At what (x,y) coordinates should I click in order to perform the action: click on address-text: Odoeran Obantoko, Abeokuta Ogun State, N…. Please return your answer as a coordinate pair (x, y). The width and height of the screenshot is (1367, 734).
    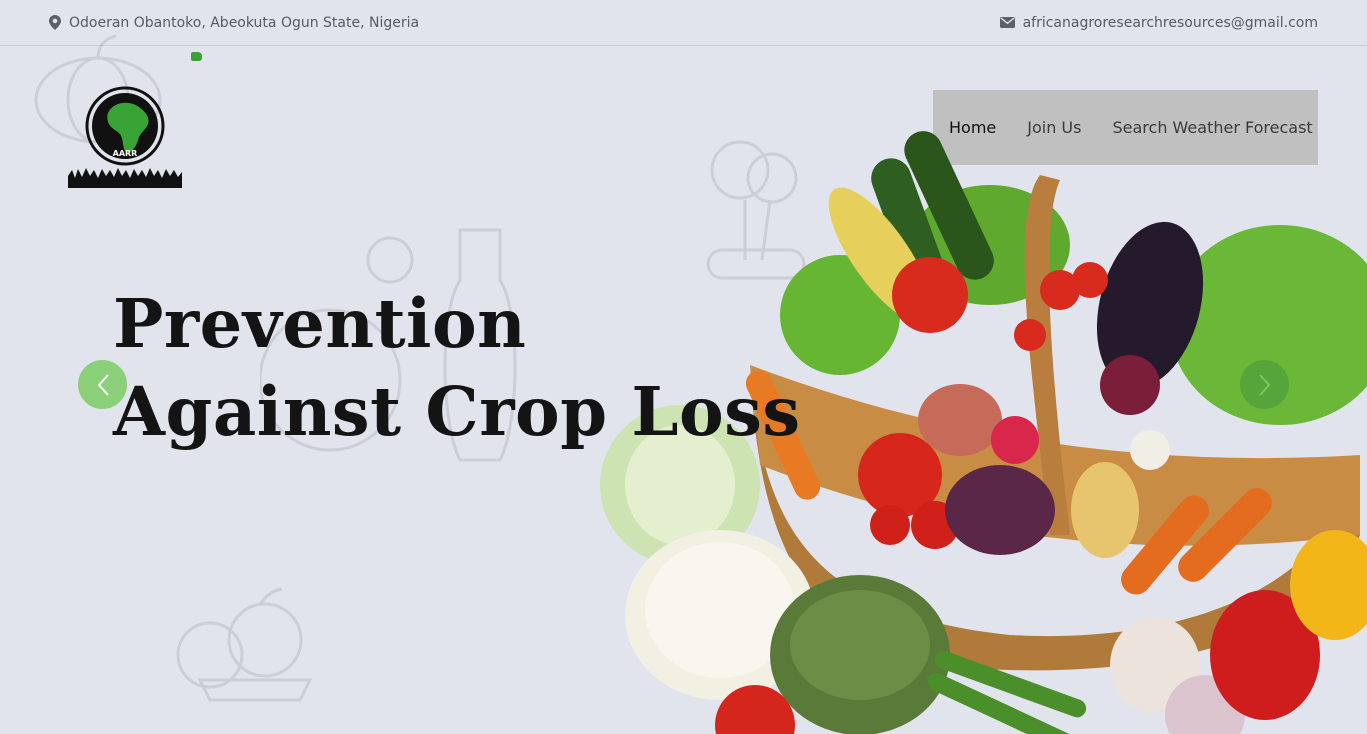
    Looking at the image, I should click on (244, 22).